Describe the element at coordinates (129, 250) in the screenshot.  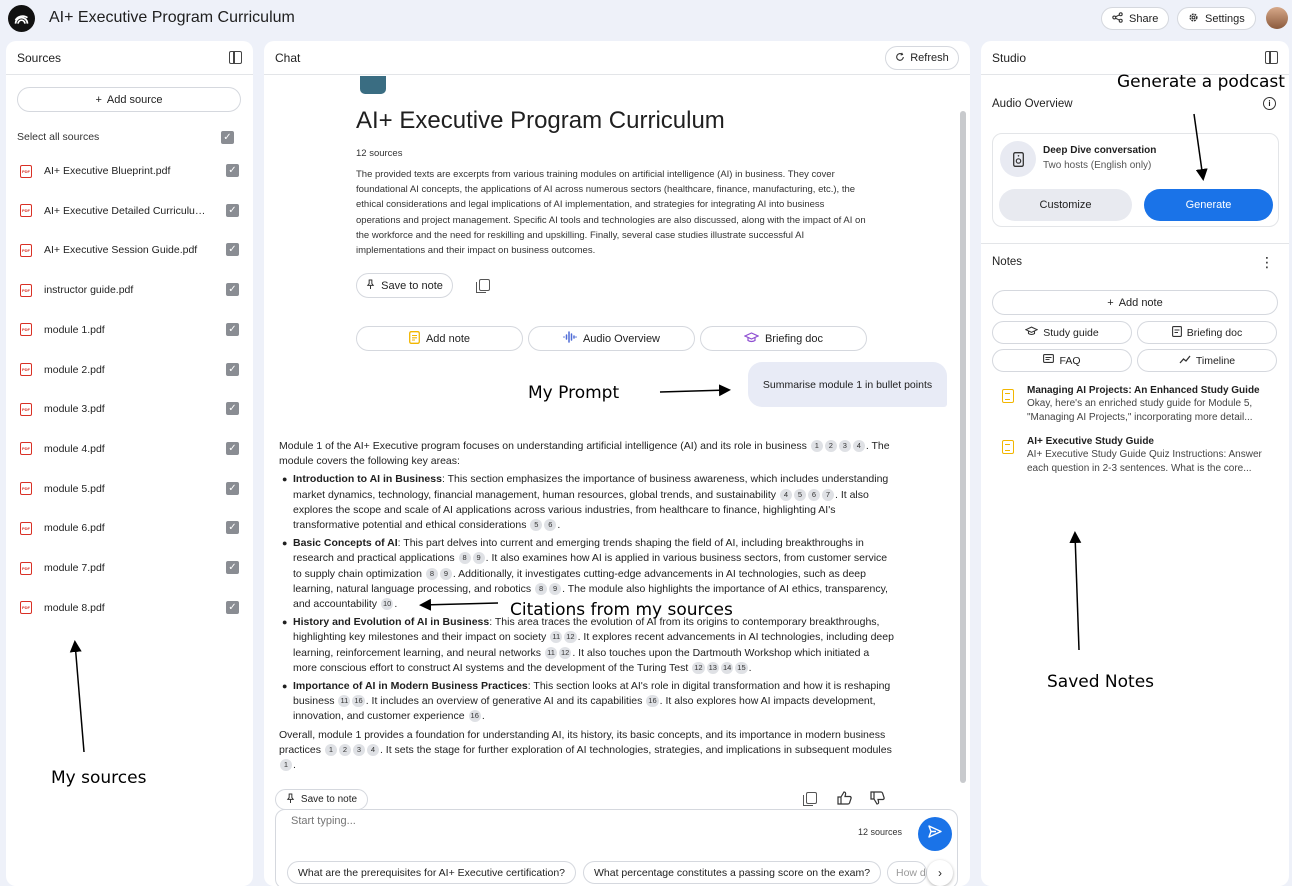
I see `source-item: PDF AI+ Executive Session Guide.pdf ✓` at that location.